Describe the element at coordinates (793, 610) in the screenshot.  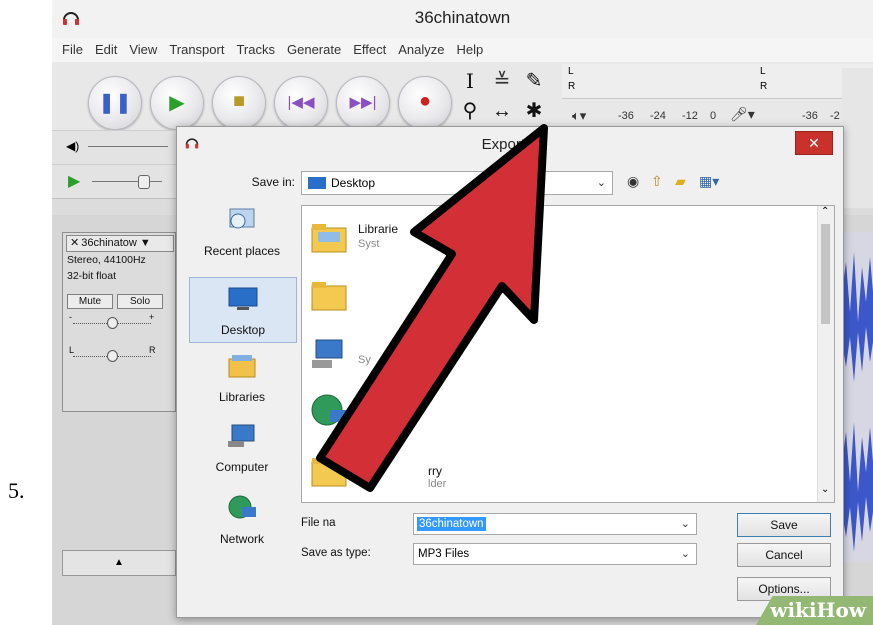
I see `watermark-wiki: wiki` at that location.